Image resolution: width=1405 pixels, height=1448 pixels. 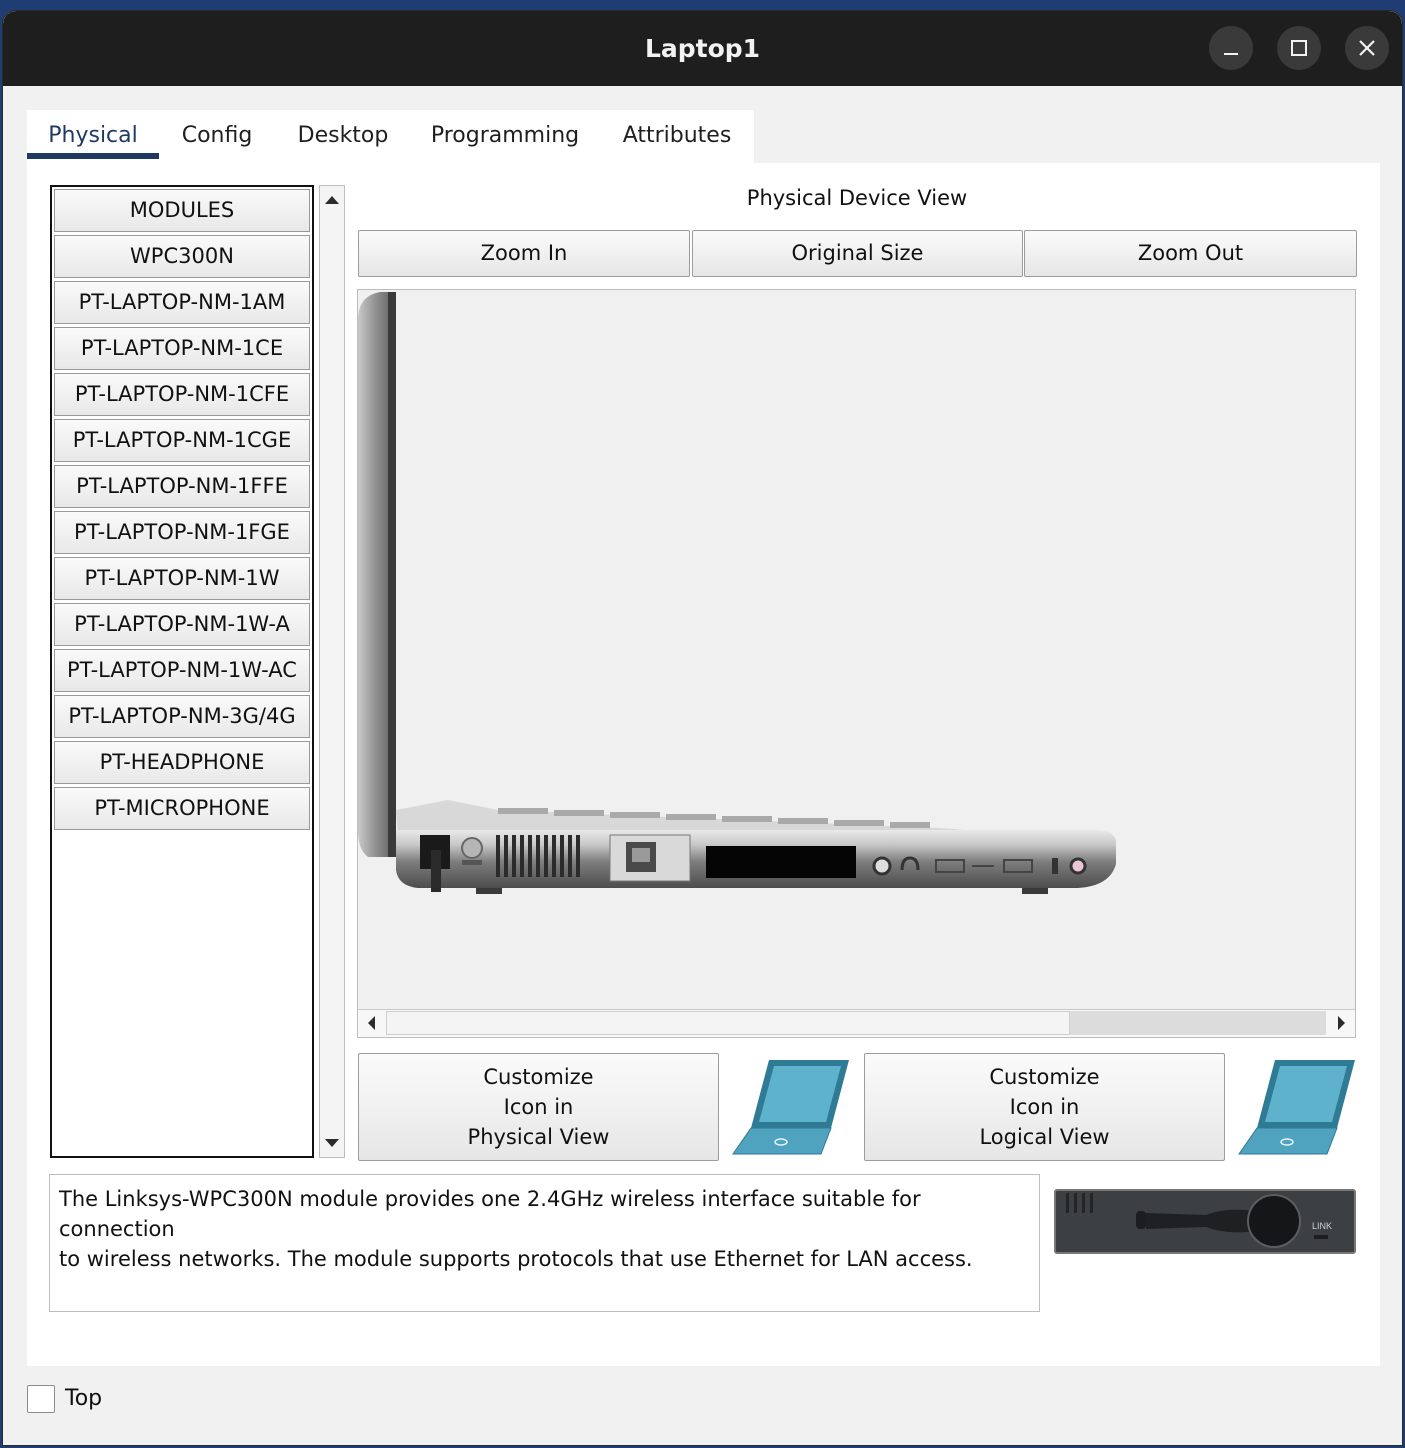 I want to click on module-item: PT-LAPTOP-NM-1W-AC, so click(x=182, y=670).